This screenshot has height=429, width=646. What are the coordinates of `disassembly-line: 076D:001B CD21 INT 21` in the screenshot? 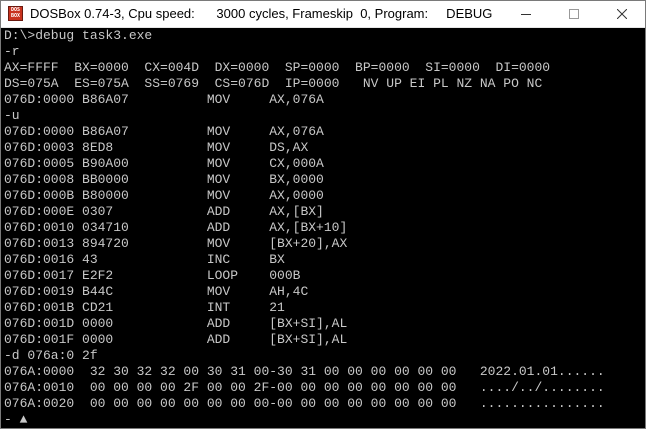 It's located at (144, 307).